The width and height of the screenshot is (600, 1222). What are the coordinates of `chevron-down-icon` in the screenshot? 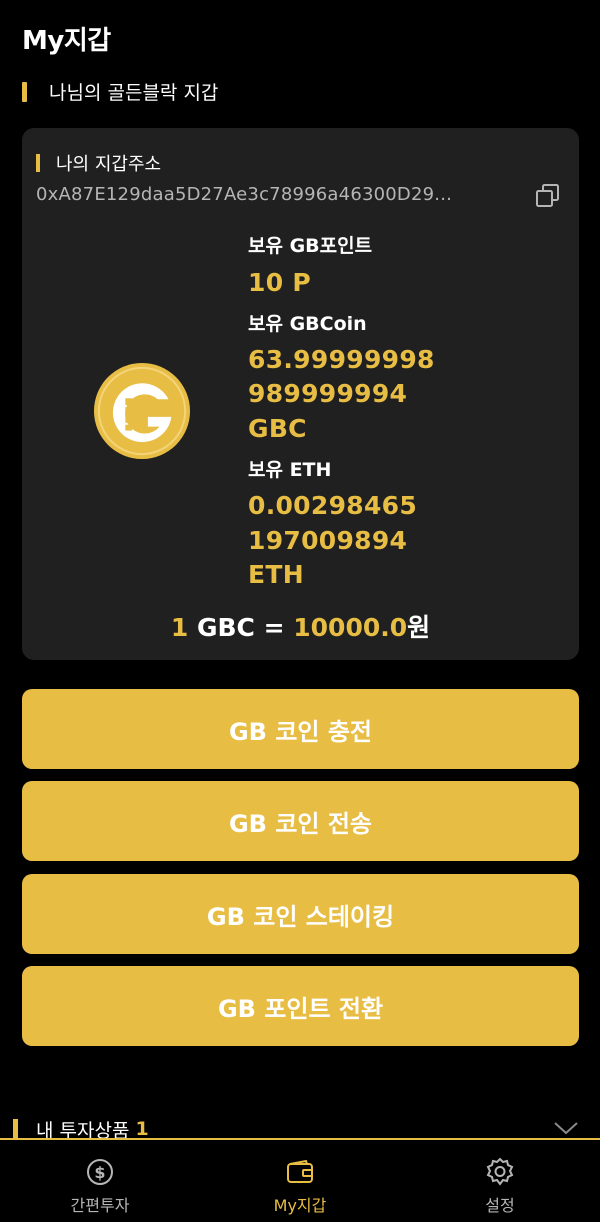 It's located at (566, 1128).